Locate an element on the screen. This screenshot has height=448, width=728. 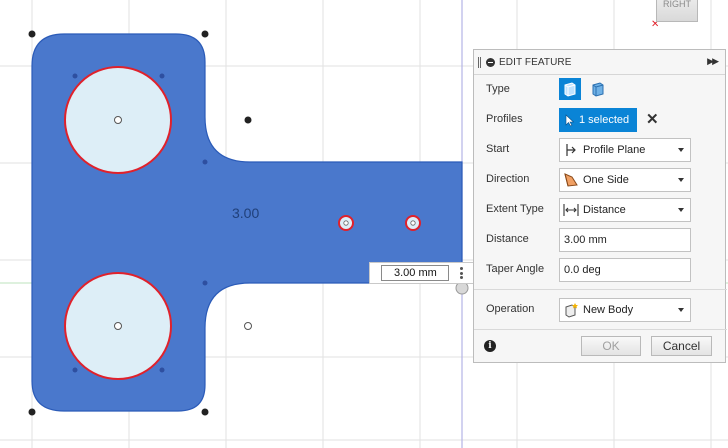
viewcube-face-label: RIGHT is located at coordinates (677, 4).